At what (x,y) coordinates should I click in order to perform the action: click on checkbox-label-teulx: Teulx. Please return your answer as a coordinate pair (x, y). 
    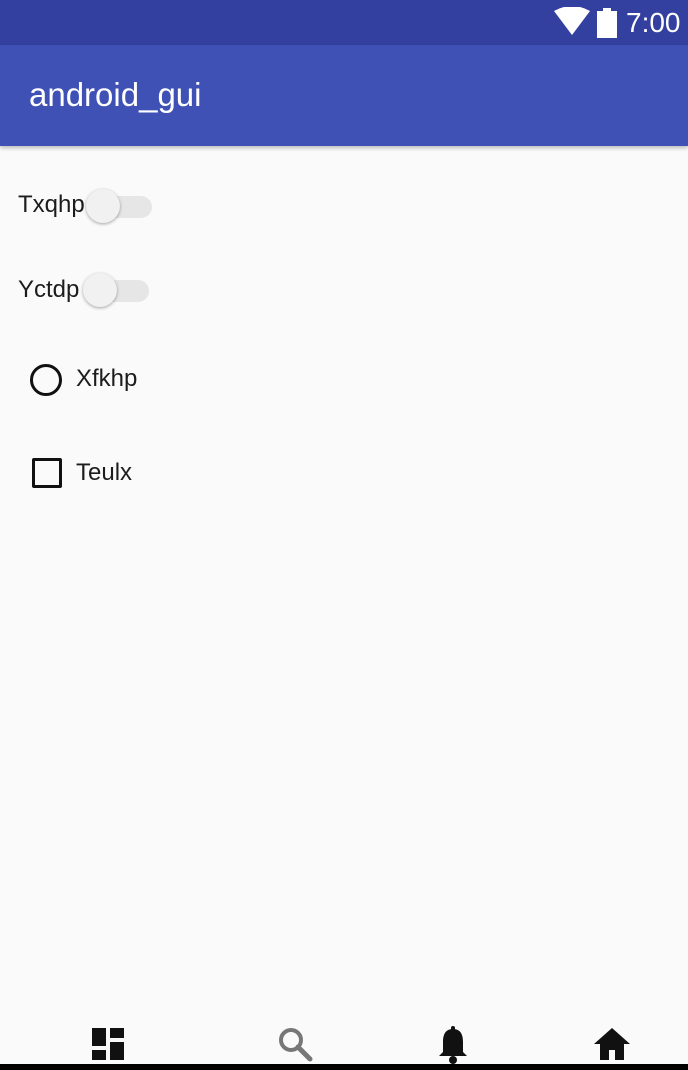
    Looking at the image, I should click on (104, 473).